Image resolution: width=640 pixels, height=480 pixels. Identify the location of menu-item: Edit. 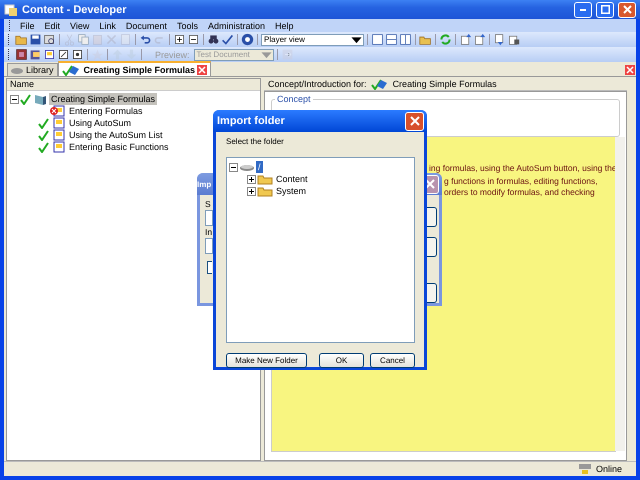
(53, 25).